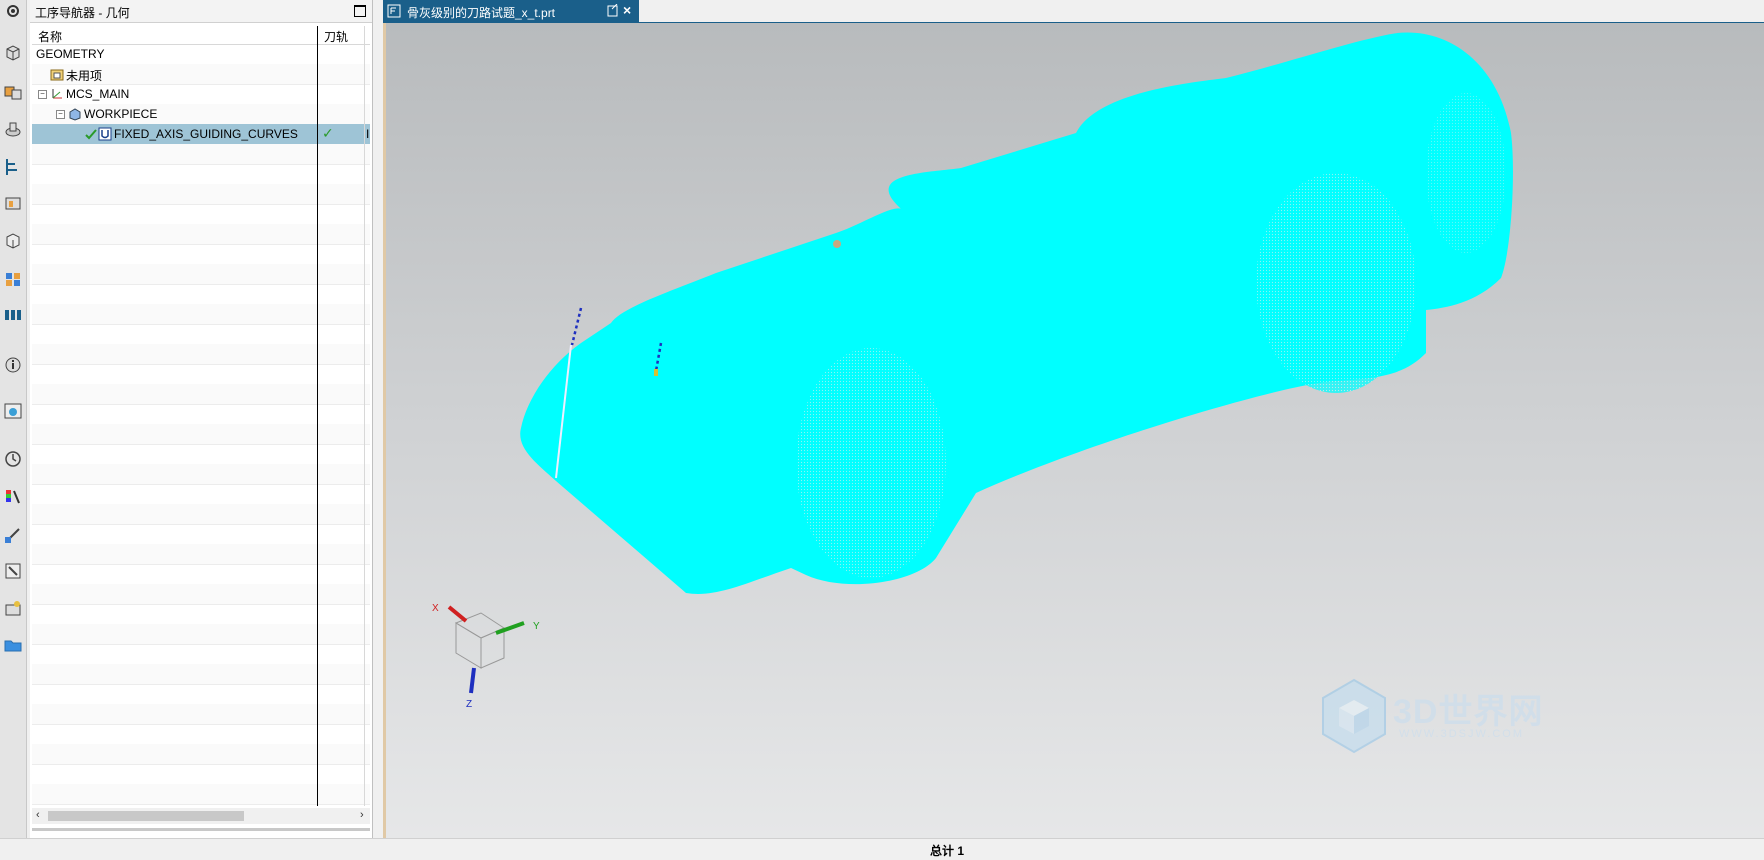  What do you see at coordinates (98, 94) in the screenshot?
I see `tree-row-label: MCS_MAIN` at bounding box center [98, 94].